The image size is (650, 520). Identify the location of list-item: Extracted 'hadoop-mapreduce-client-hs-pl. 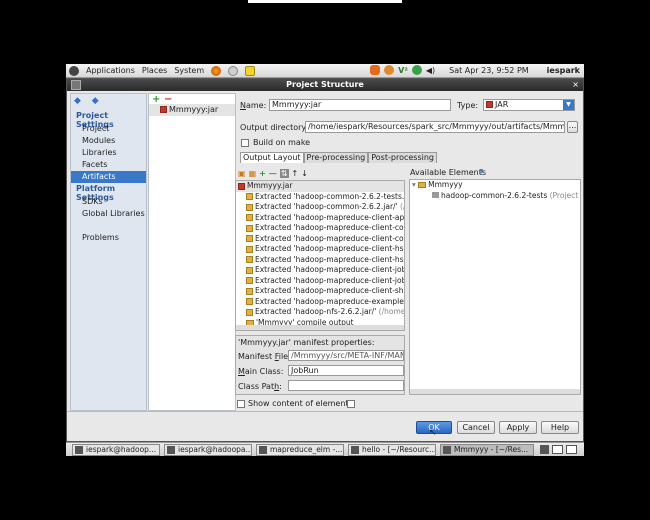
(320, 260).